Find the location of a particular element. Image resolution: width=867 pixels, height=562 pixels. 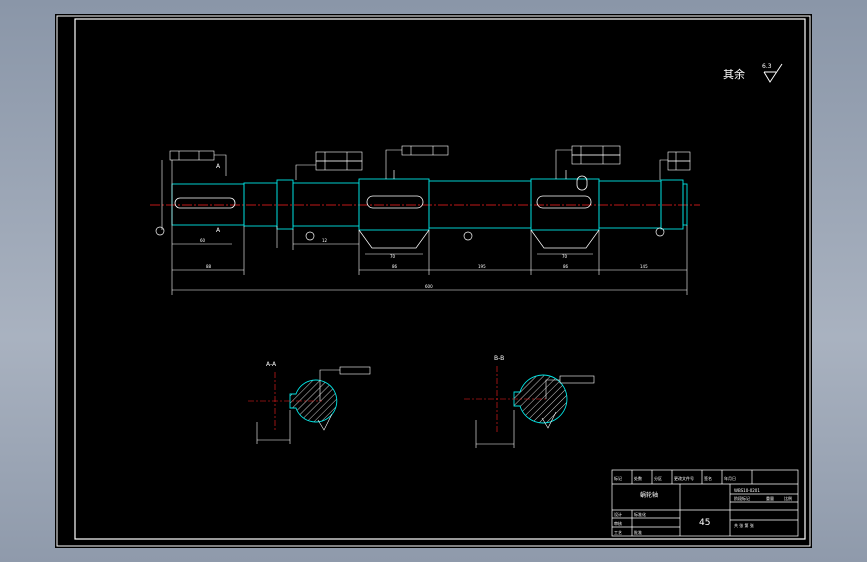

sheet-note: 共 张 第 张 is located at coordinates (744, 525).